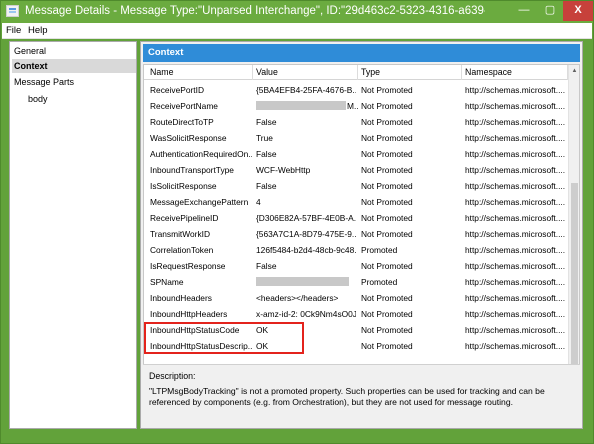 Image resolution: width=594 pixels, height=444 pixels. What do you see at coordinates (181, 298) in the screenshot?
I see `property-name: InboundHeaders` at bounding box center [181, 298].